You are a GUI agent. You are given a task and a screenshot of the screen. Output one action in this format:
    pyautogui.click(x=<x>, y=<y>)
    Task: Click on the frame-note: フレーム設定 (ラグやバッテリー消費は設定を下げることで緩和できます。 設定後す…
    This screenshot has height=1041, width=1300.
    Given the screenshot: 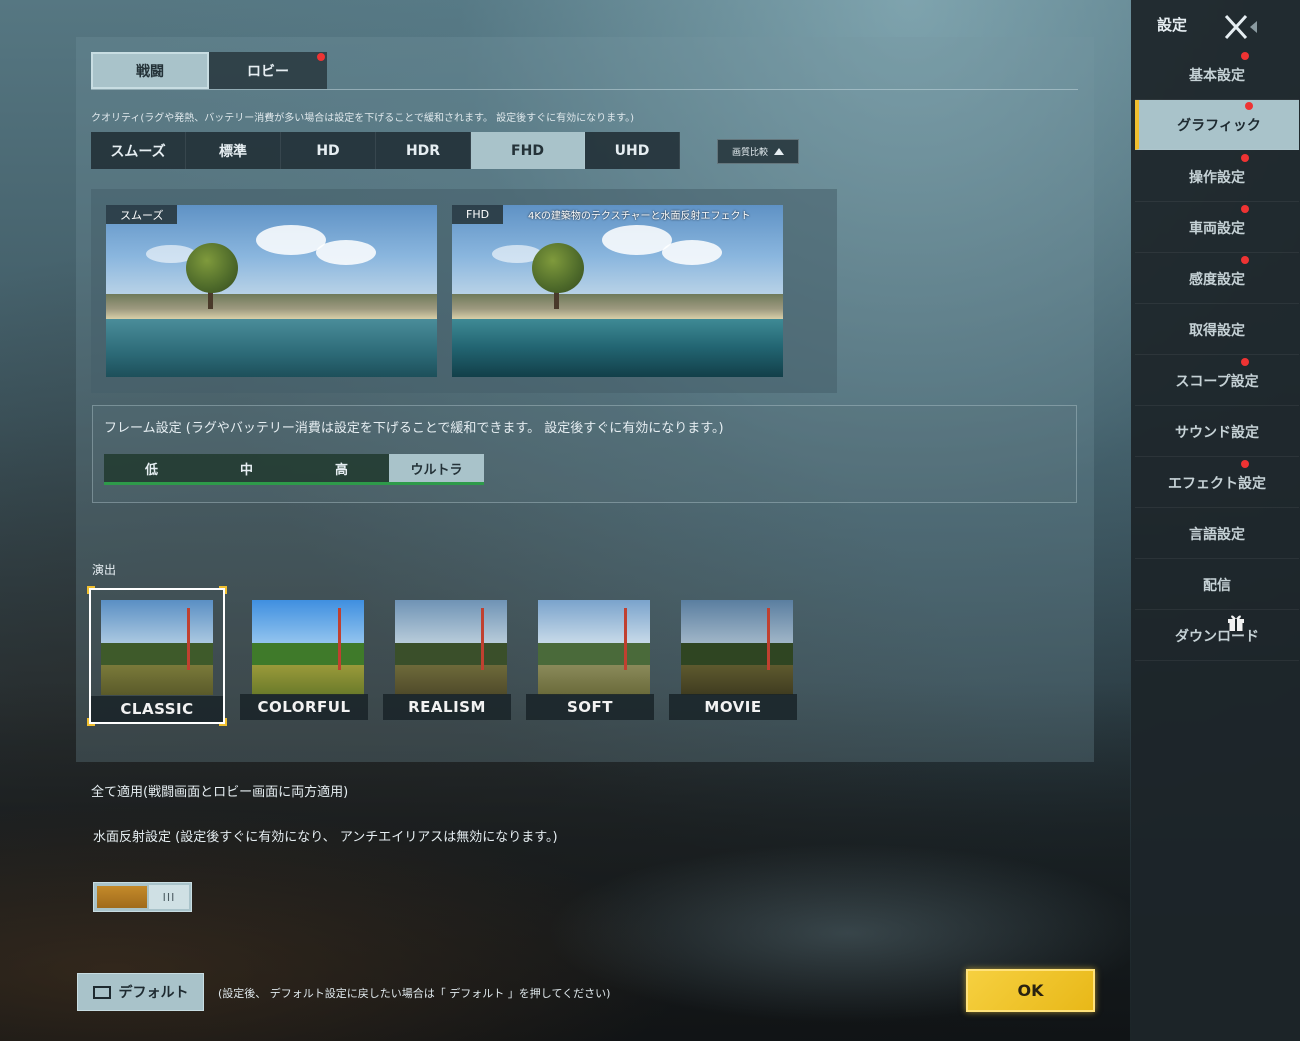 What is the action you would take?
    pyautogui.click(x=414, y=428)
    